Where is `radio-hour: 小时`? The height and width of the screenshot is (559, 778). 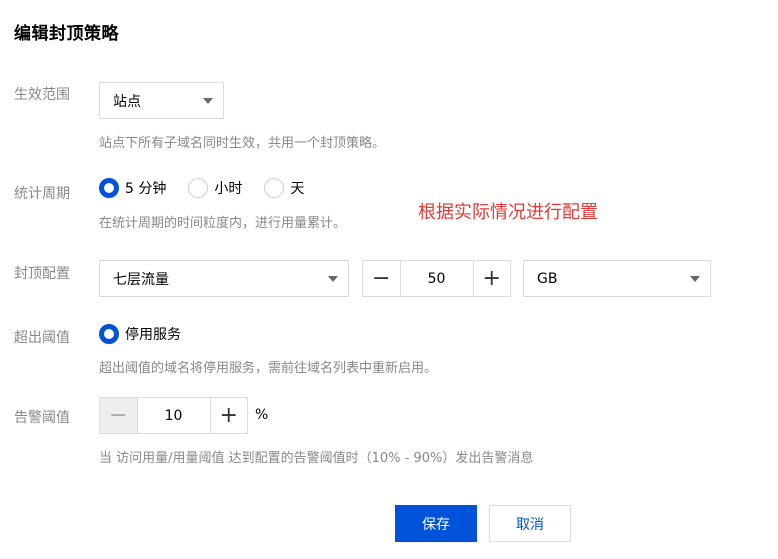
radio-hour: 小时 is located at coordinates (215, 188).